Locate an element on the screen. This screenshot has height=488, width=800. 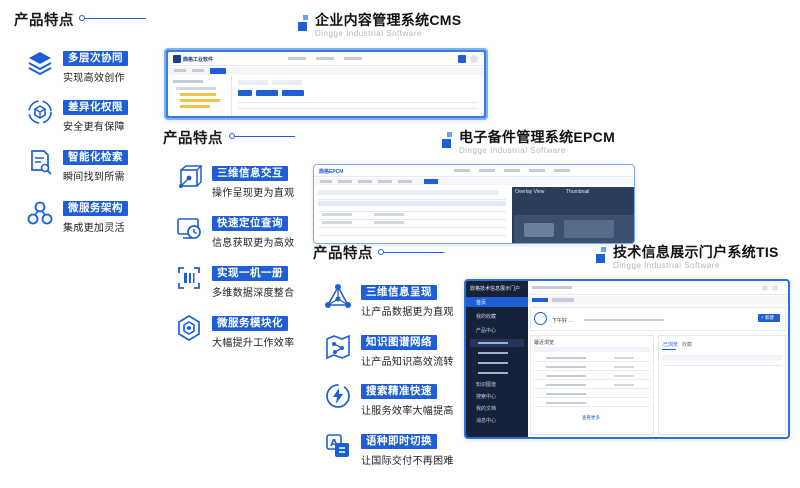
section-title-epcm: 产品特点 is located at coordinates (193, 139).